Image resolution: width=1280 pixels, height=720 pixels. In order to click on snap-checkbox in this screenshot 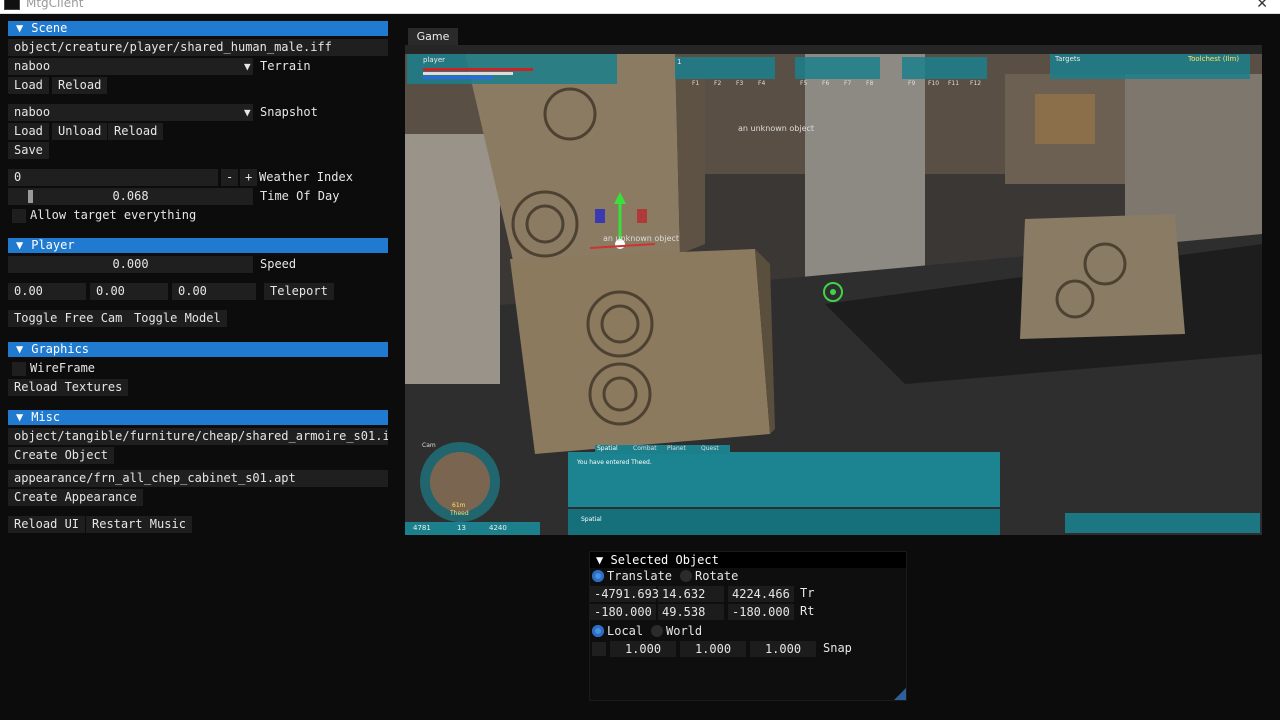, I will do `click(599, 649)`.